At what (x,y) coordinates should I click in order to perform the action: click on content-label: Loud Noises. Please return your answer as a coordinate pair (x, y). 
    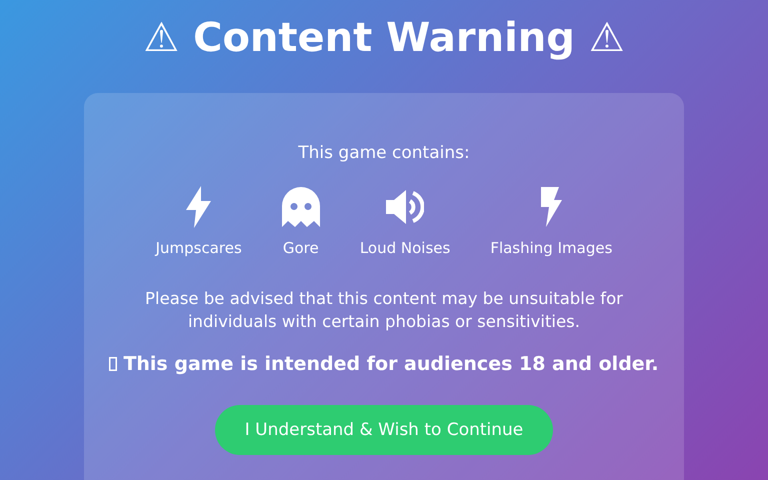
    Looking at the image, I should click on (405, 248).